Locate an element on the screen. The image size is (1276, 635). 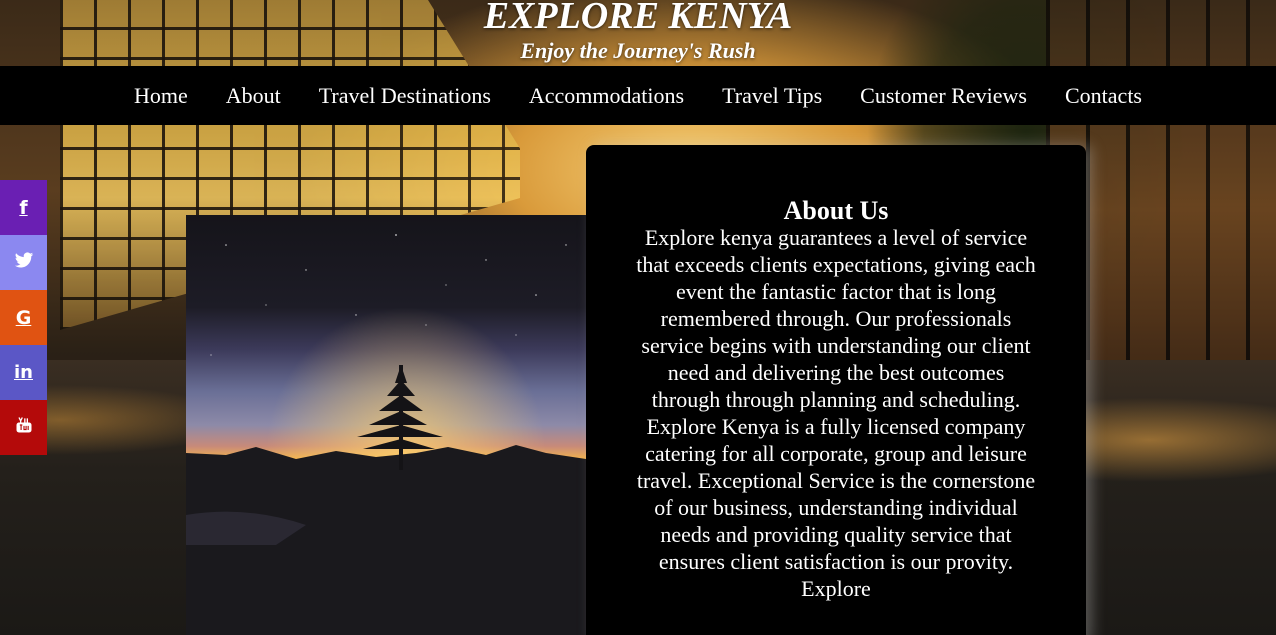
twitter-button is located at coordinates (23, 262).